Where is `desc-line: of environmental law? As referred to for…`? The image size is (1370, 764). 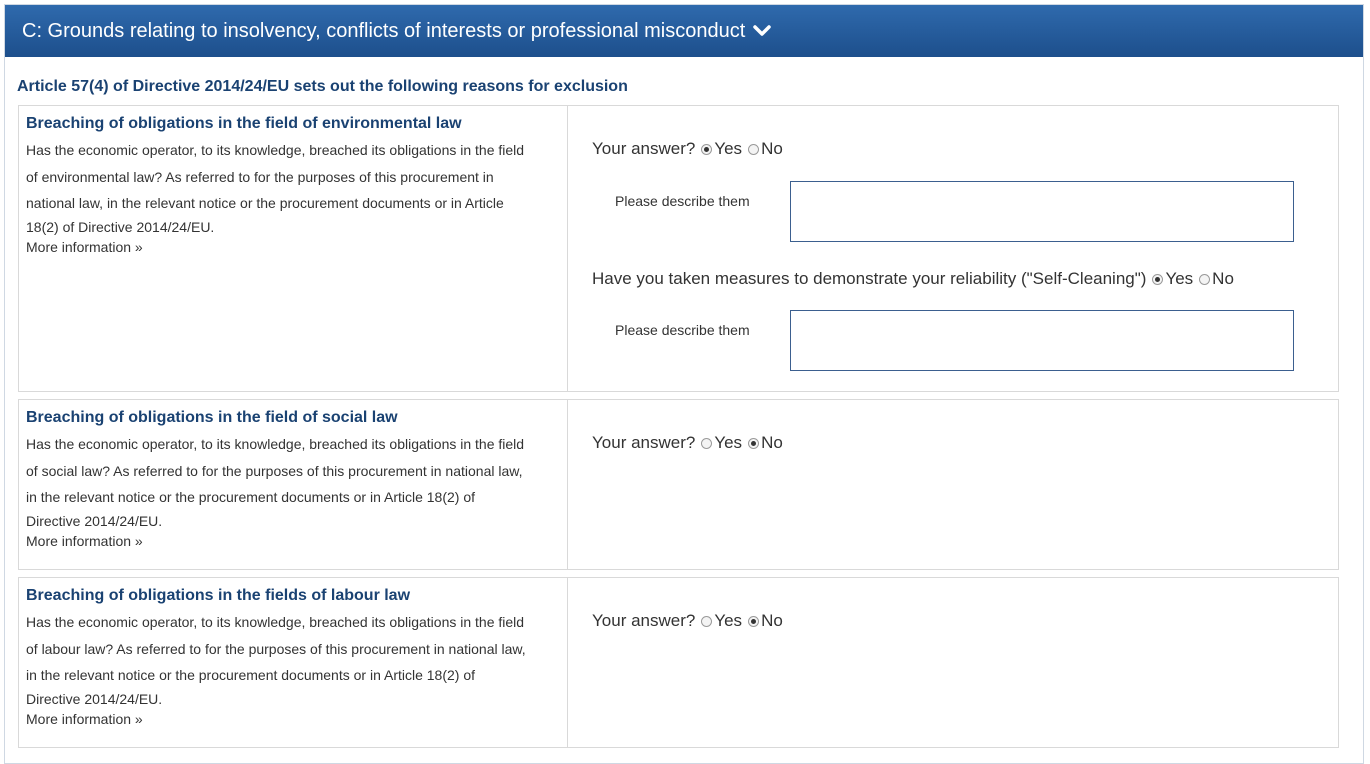 desc-line: of environmental law? As referred to for… is located at coordinates (260, 176).